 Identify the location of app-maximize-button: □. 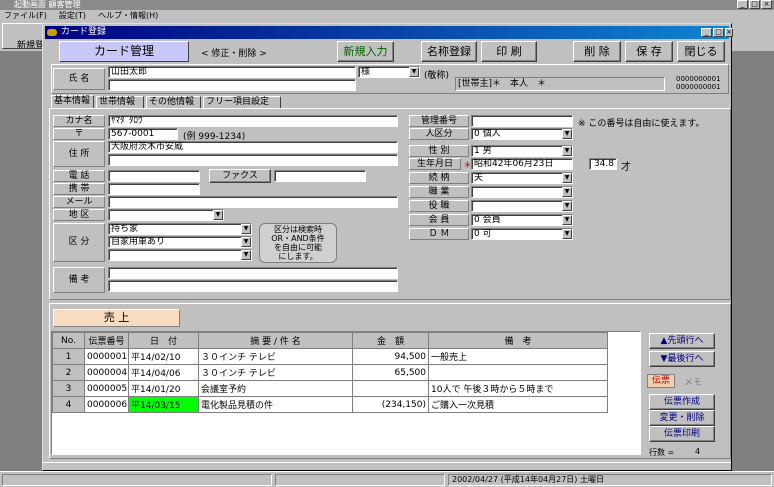
(754, 4).